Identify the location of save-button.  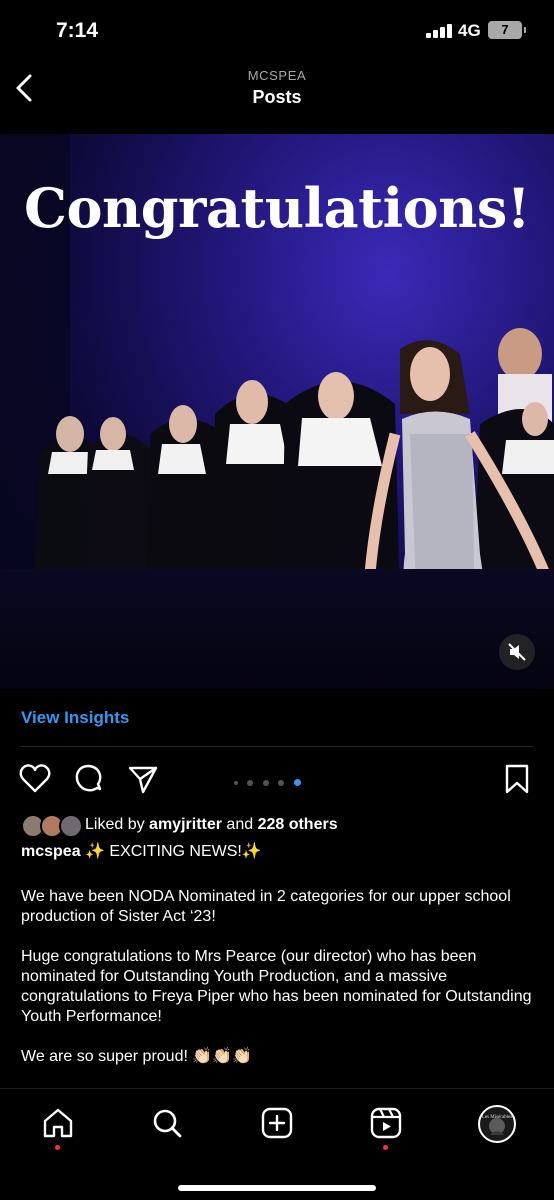
(517, 779).